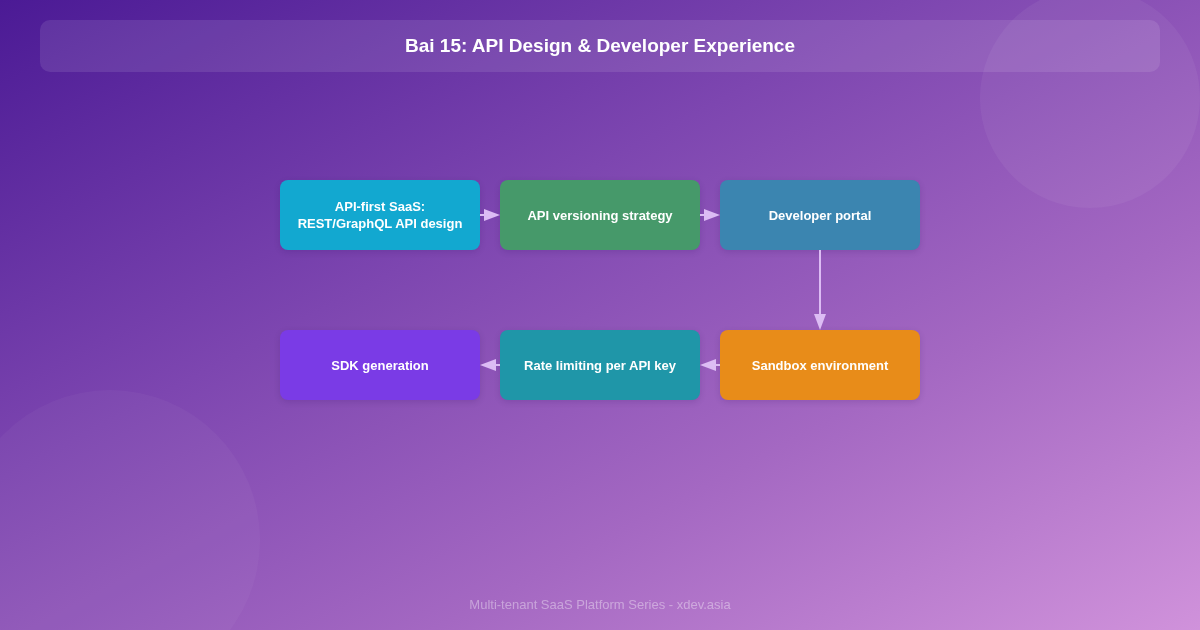  What do you see at coordinates (600, 46) in the screenshot?
I see `slide-title: Bai 15: API Design & Developer Experience` at bounding box center [600, 46].